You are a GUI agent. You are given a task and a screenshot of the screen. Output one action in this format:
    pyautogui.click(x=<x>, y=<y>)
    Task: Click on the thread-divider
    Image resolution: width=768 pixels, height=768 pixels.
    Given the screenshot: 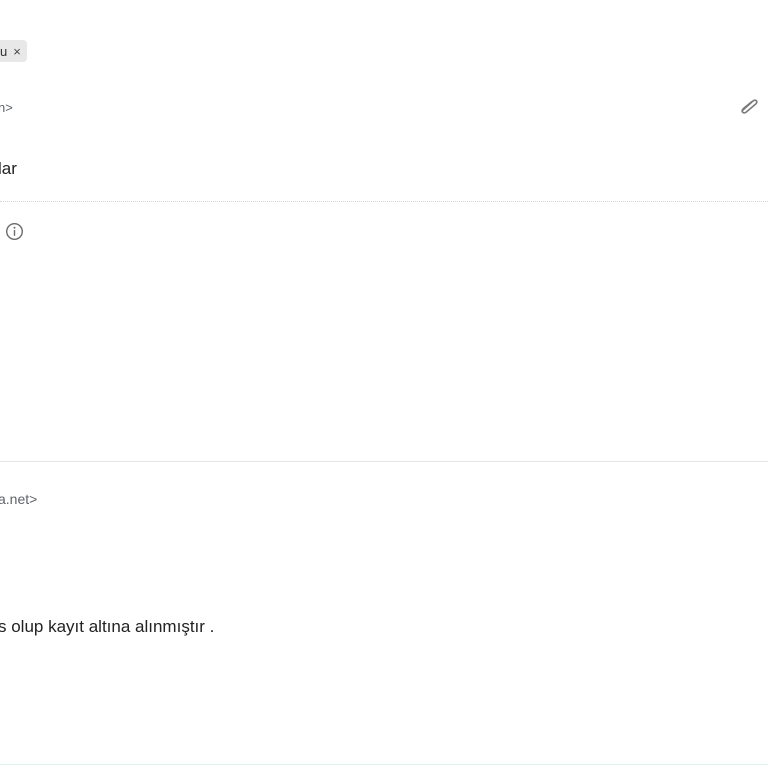 What is the action you would take?
    pyautogui.click(x=384, y=461)
    